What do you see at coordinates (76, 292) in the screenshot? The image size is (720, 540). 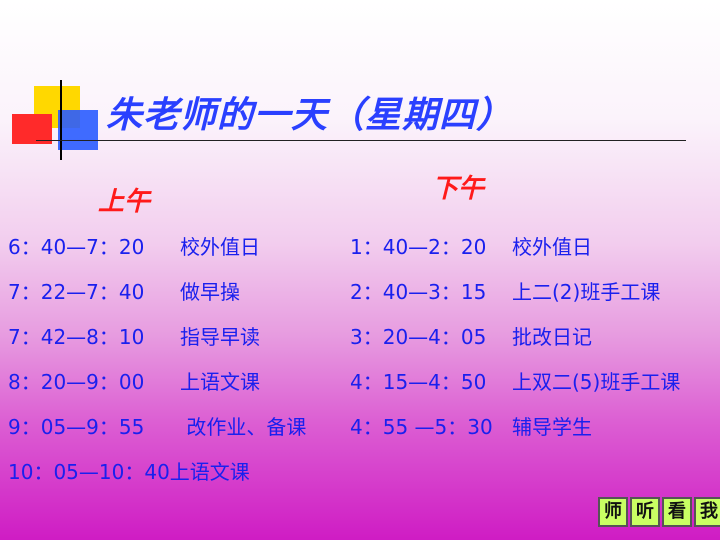 I see `item-time: 7：22—7：40` at bounding box center [76, 292].